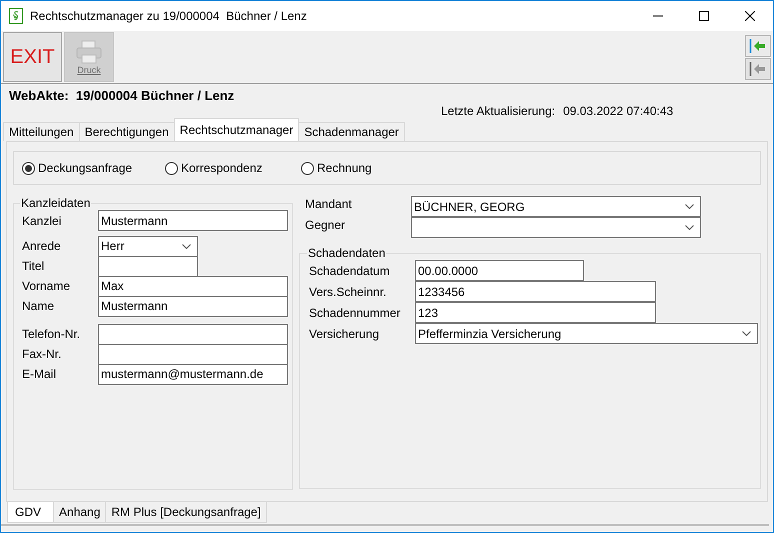 Image resolution: width=774 pixels, height=533 pixels. What do you see at coordinates (556, 227) in the screenshot?
I see `dropdown` at bounding box center [556, 227].